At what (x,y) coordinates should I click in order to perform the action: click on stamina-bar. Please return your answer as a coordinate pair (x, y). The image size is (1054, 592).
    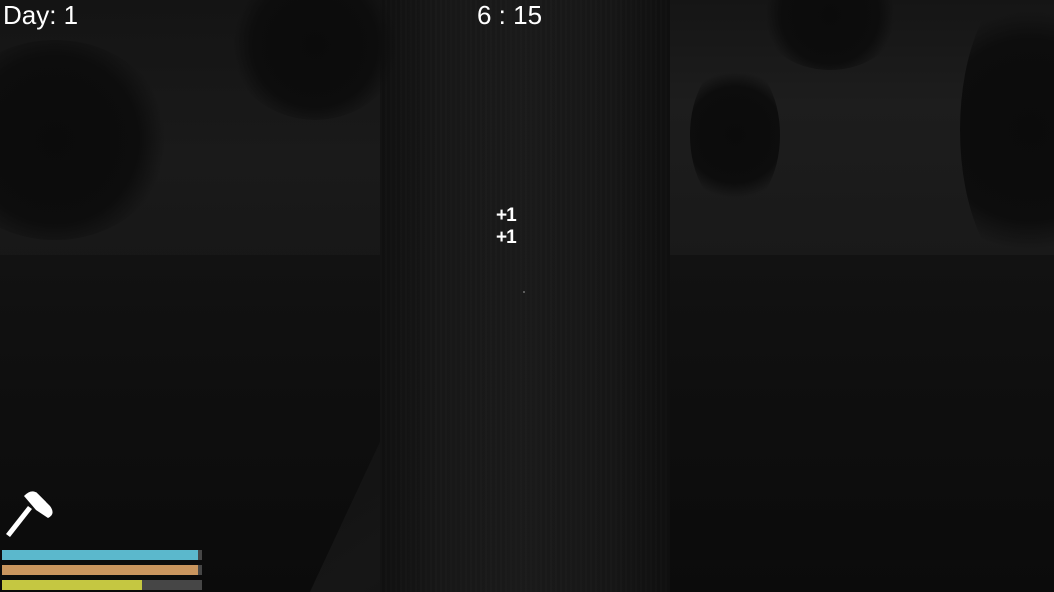
    Looking at the image, I should click on (102, 585).